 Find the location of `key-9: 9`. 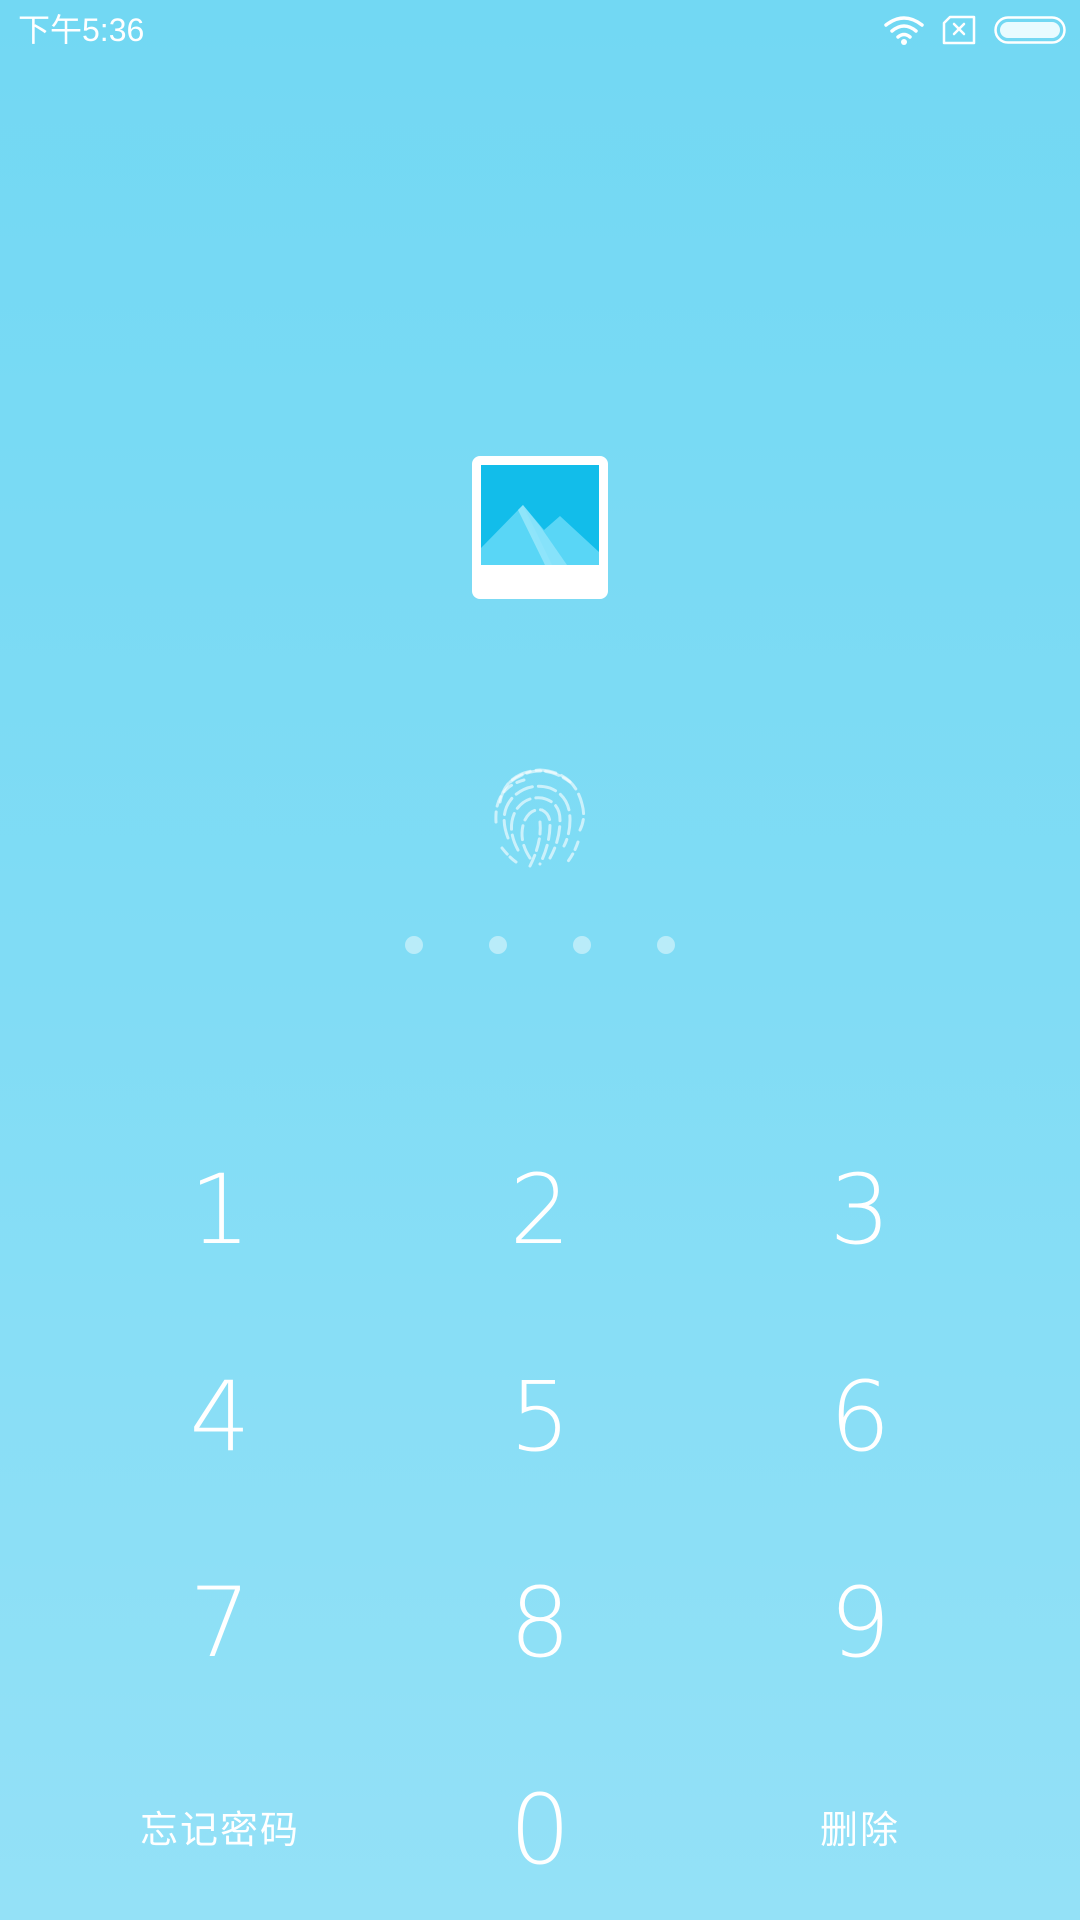

key-9: 9 is located at coordinates (860, 1623).